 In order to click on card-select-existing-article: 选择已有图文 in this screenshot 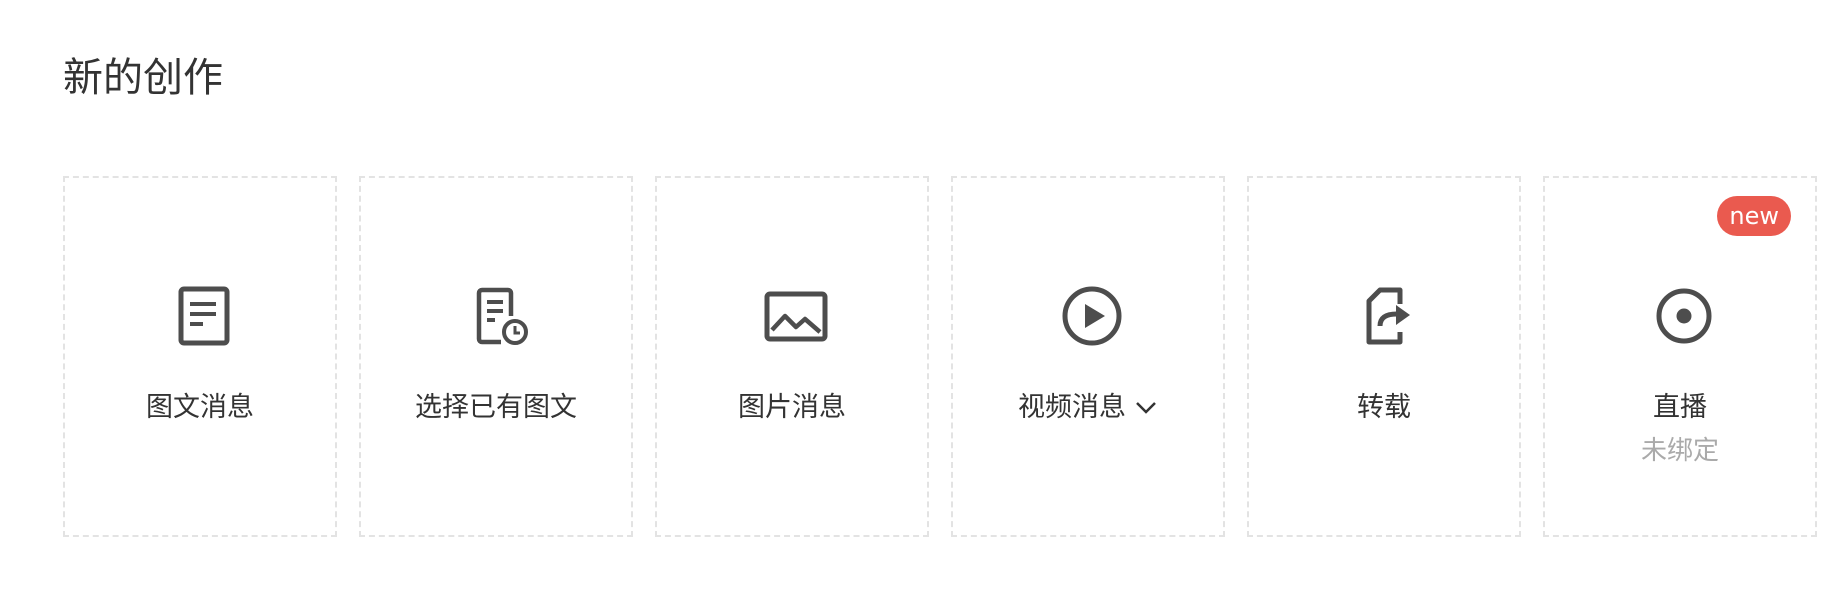, I will do `click(496, 356)`.